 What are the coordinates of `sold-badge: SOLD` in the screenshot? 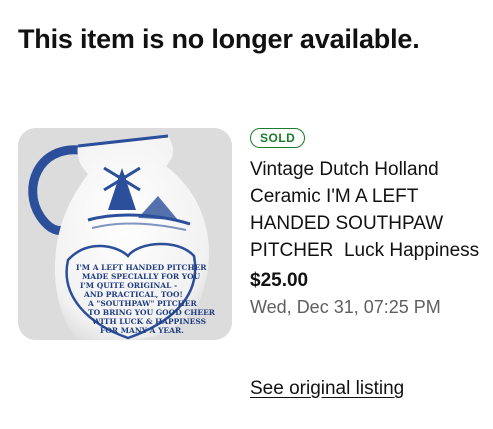 It's located at (278, 138).